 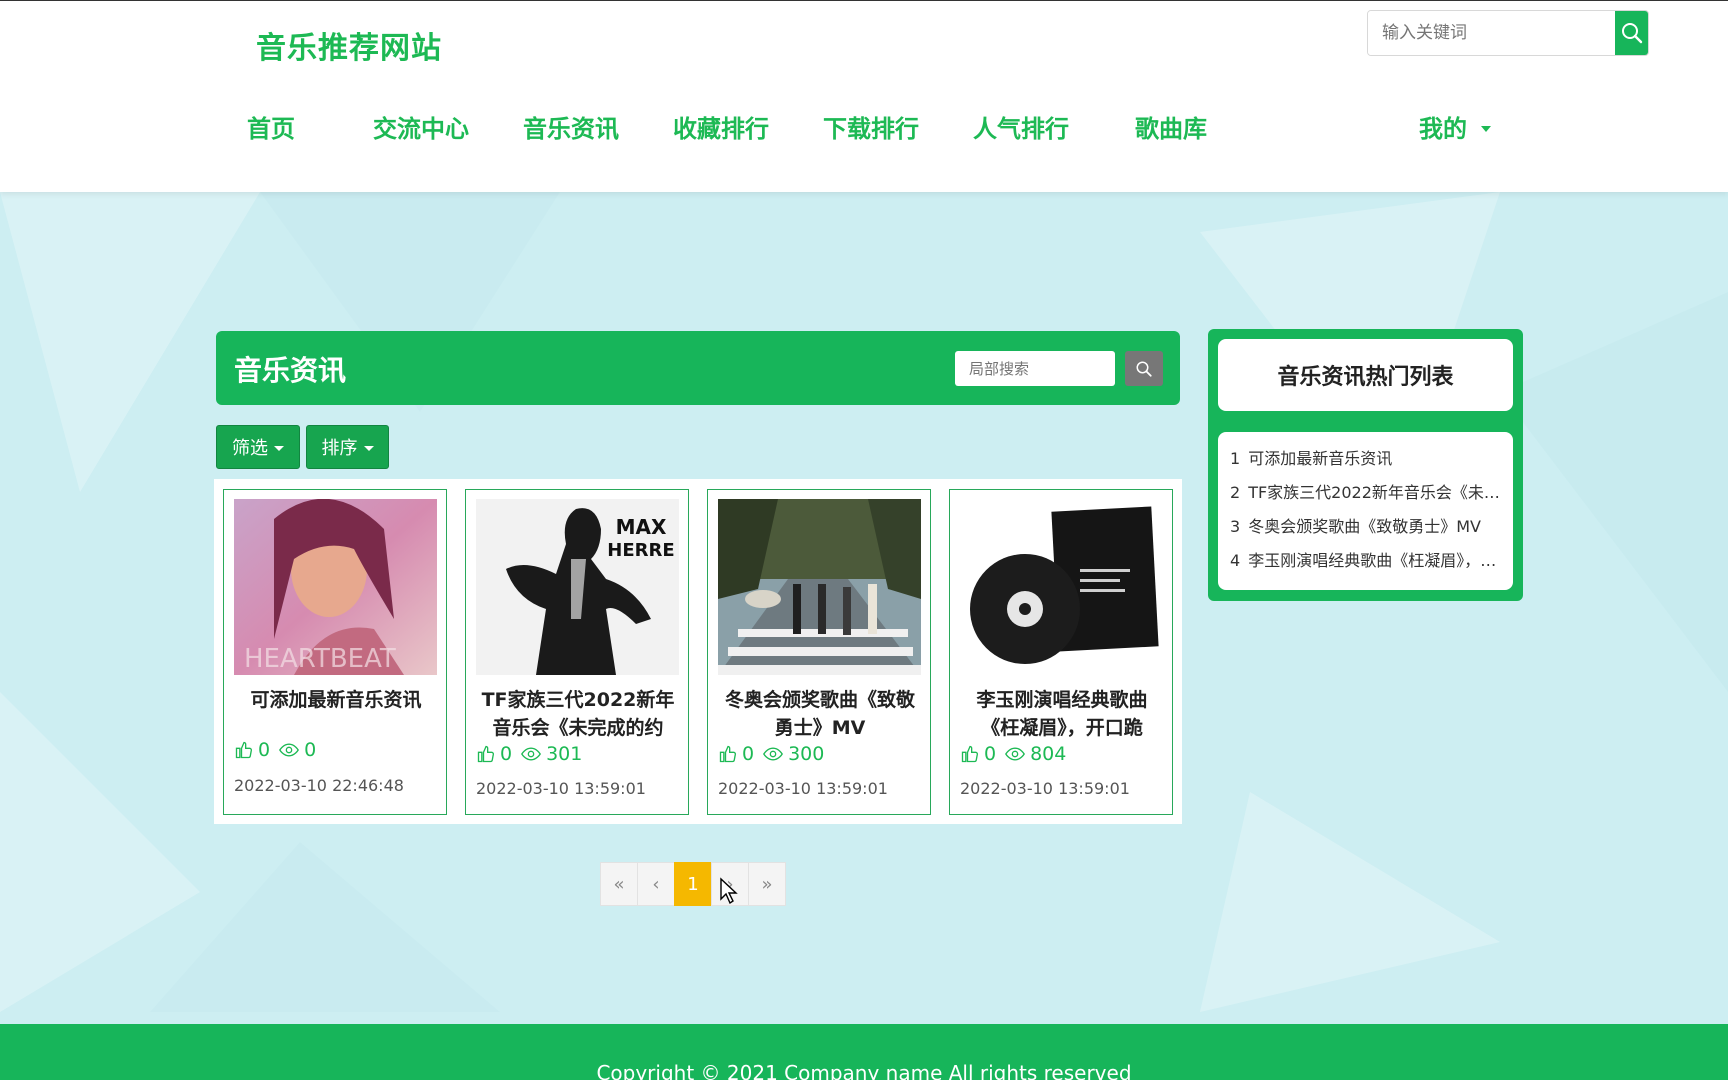 I want to click on nav-favorite-rank: 收藏排行, so click(x=721, y=126).